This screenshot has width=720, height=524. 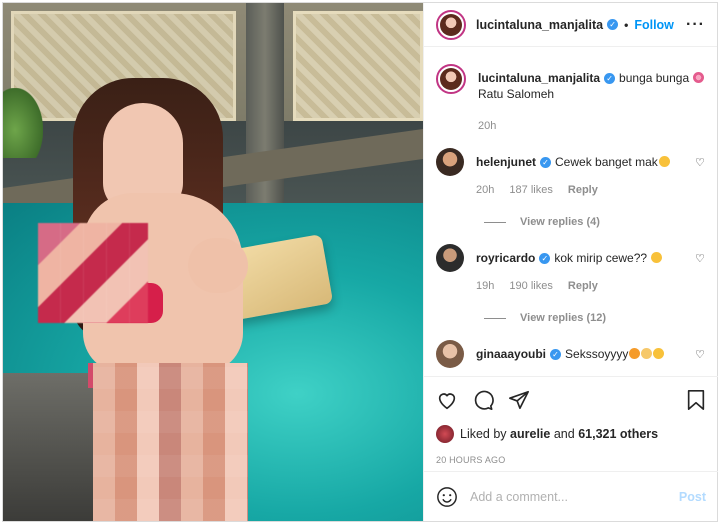 I want to click on share-paper-plane-icon, so click(x=519, y=400).